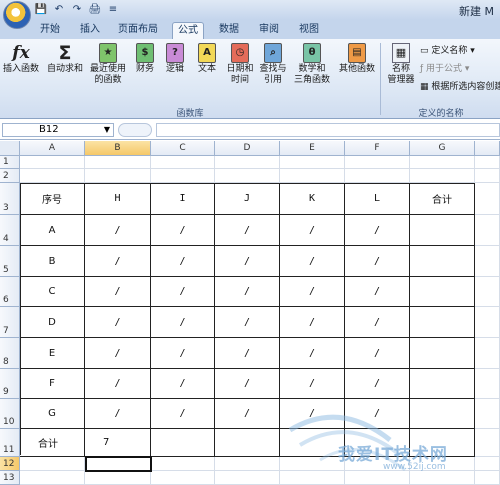 The image size is (500, 485). What do you see at coordinates (269, 30) in the screenshot?
I see `tab-review: 审阅` at bounding box center [269, 30].